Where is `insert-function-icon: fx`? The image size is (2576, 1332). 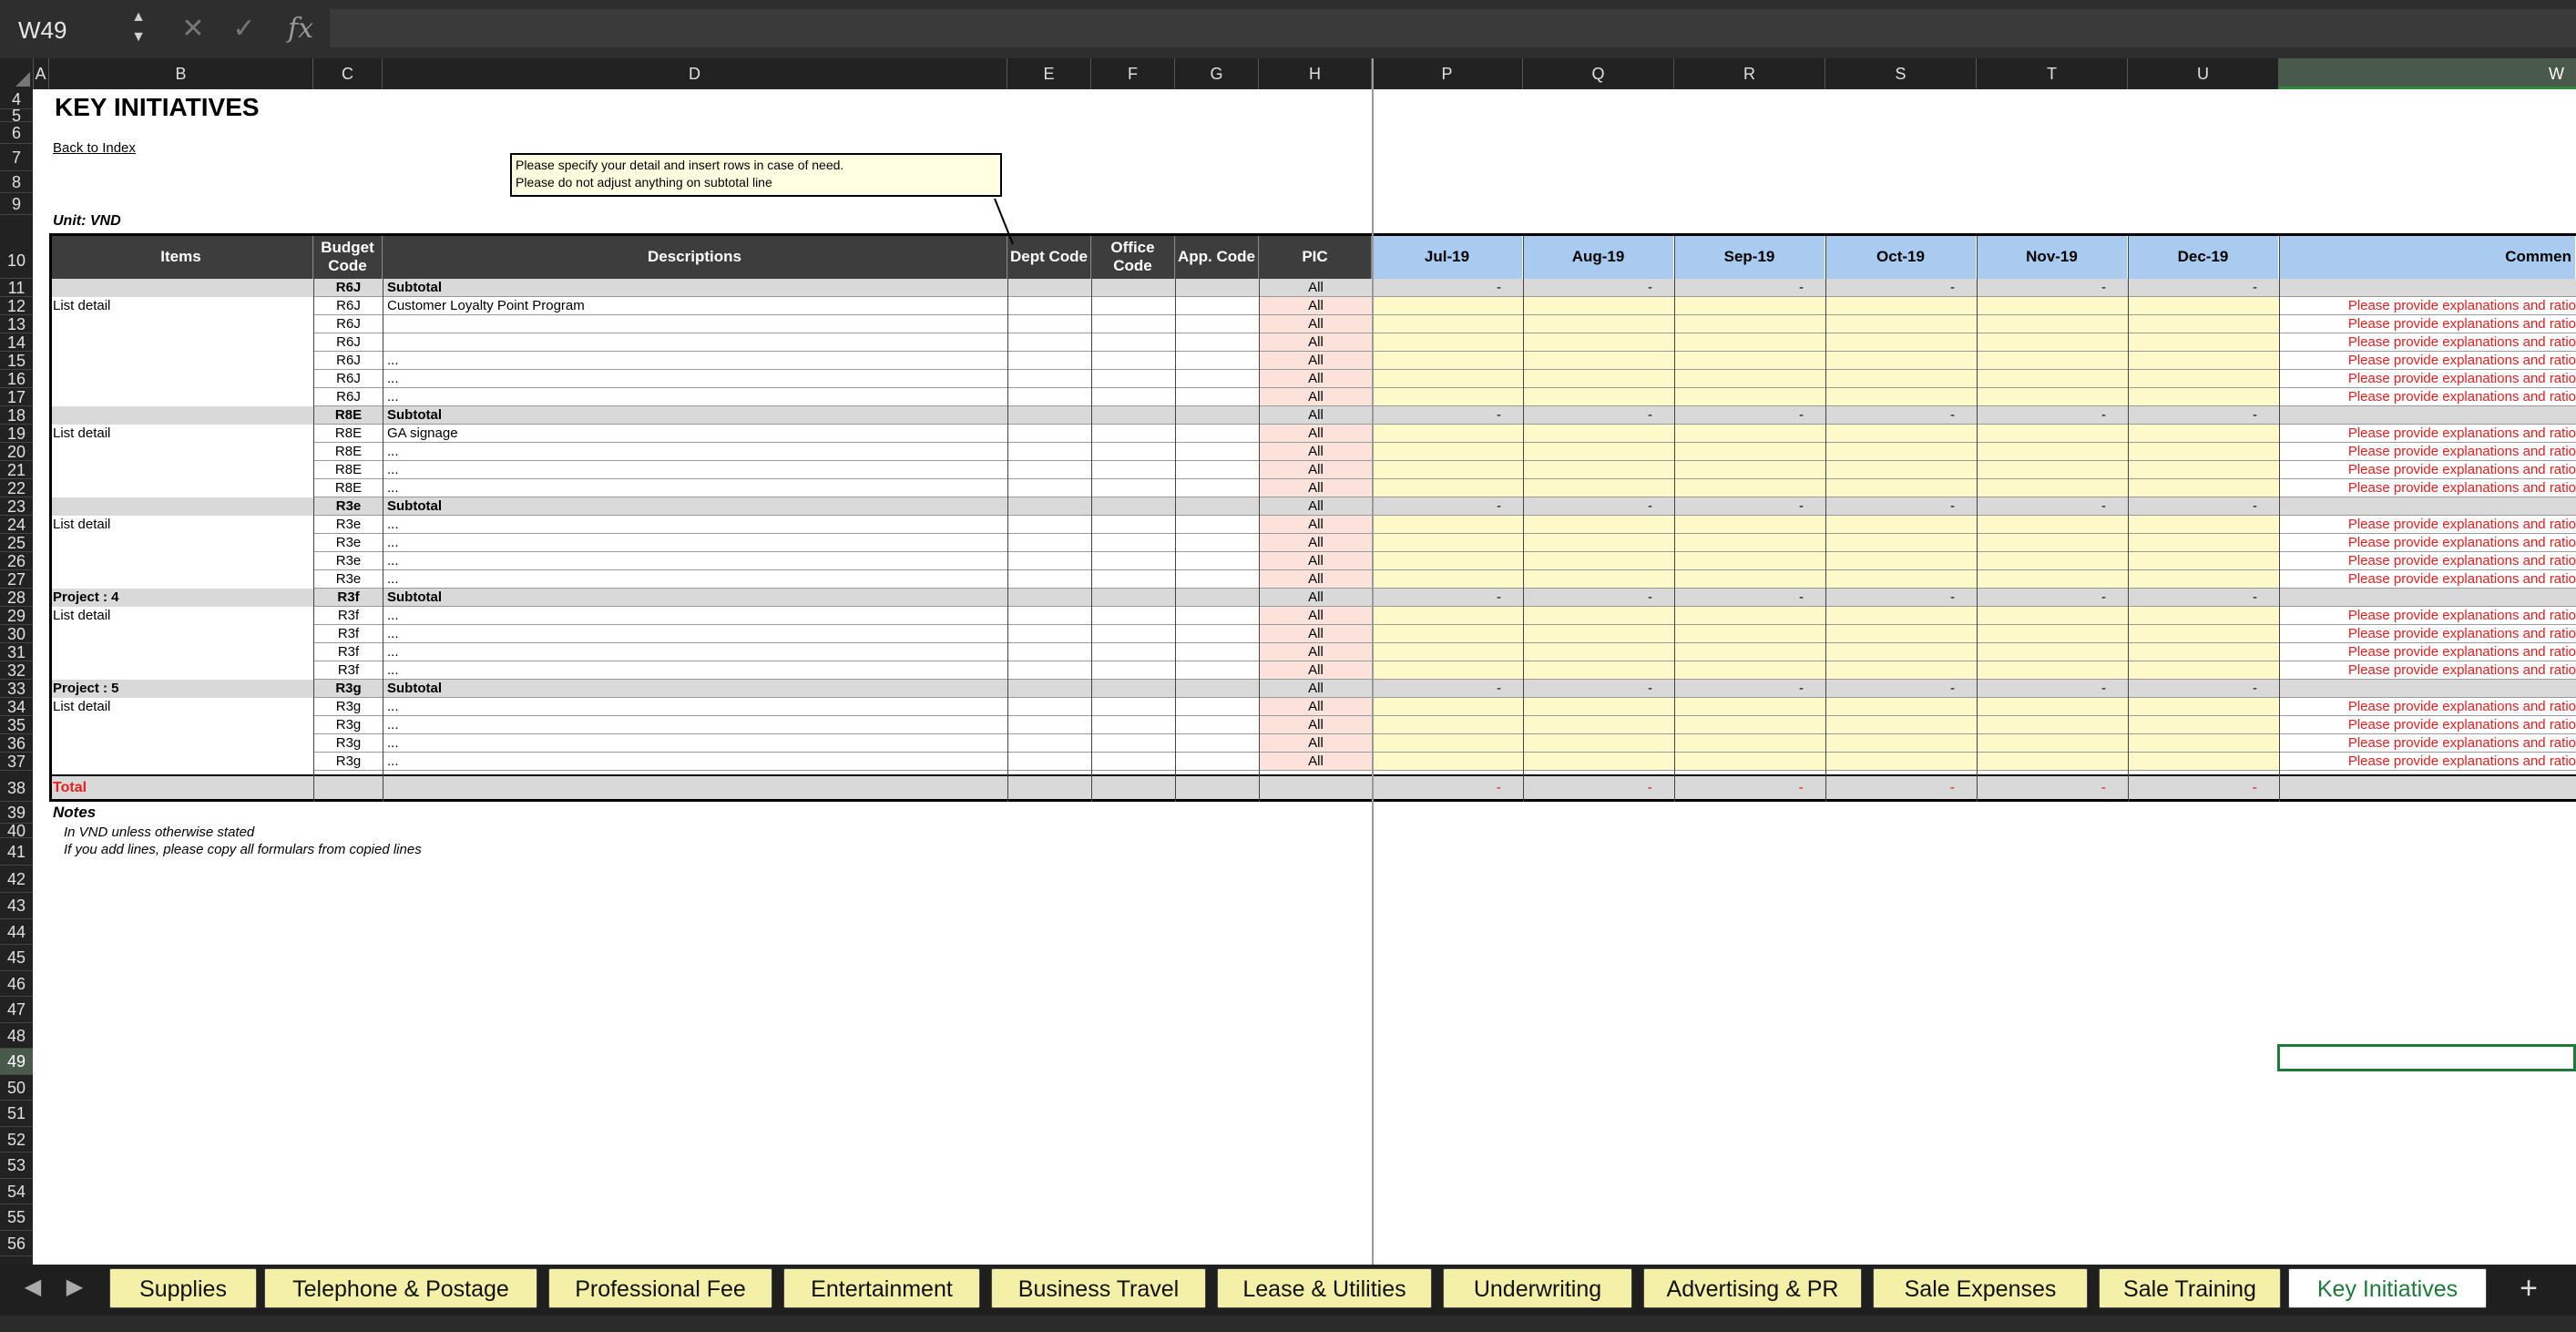
insert-function-icon: fx is located at coordinates (300, 29).